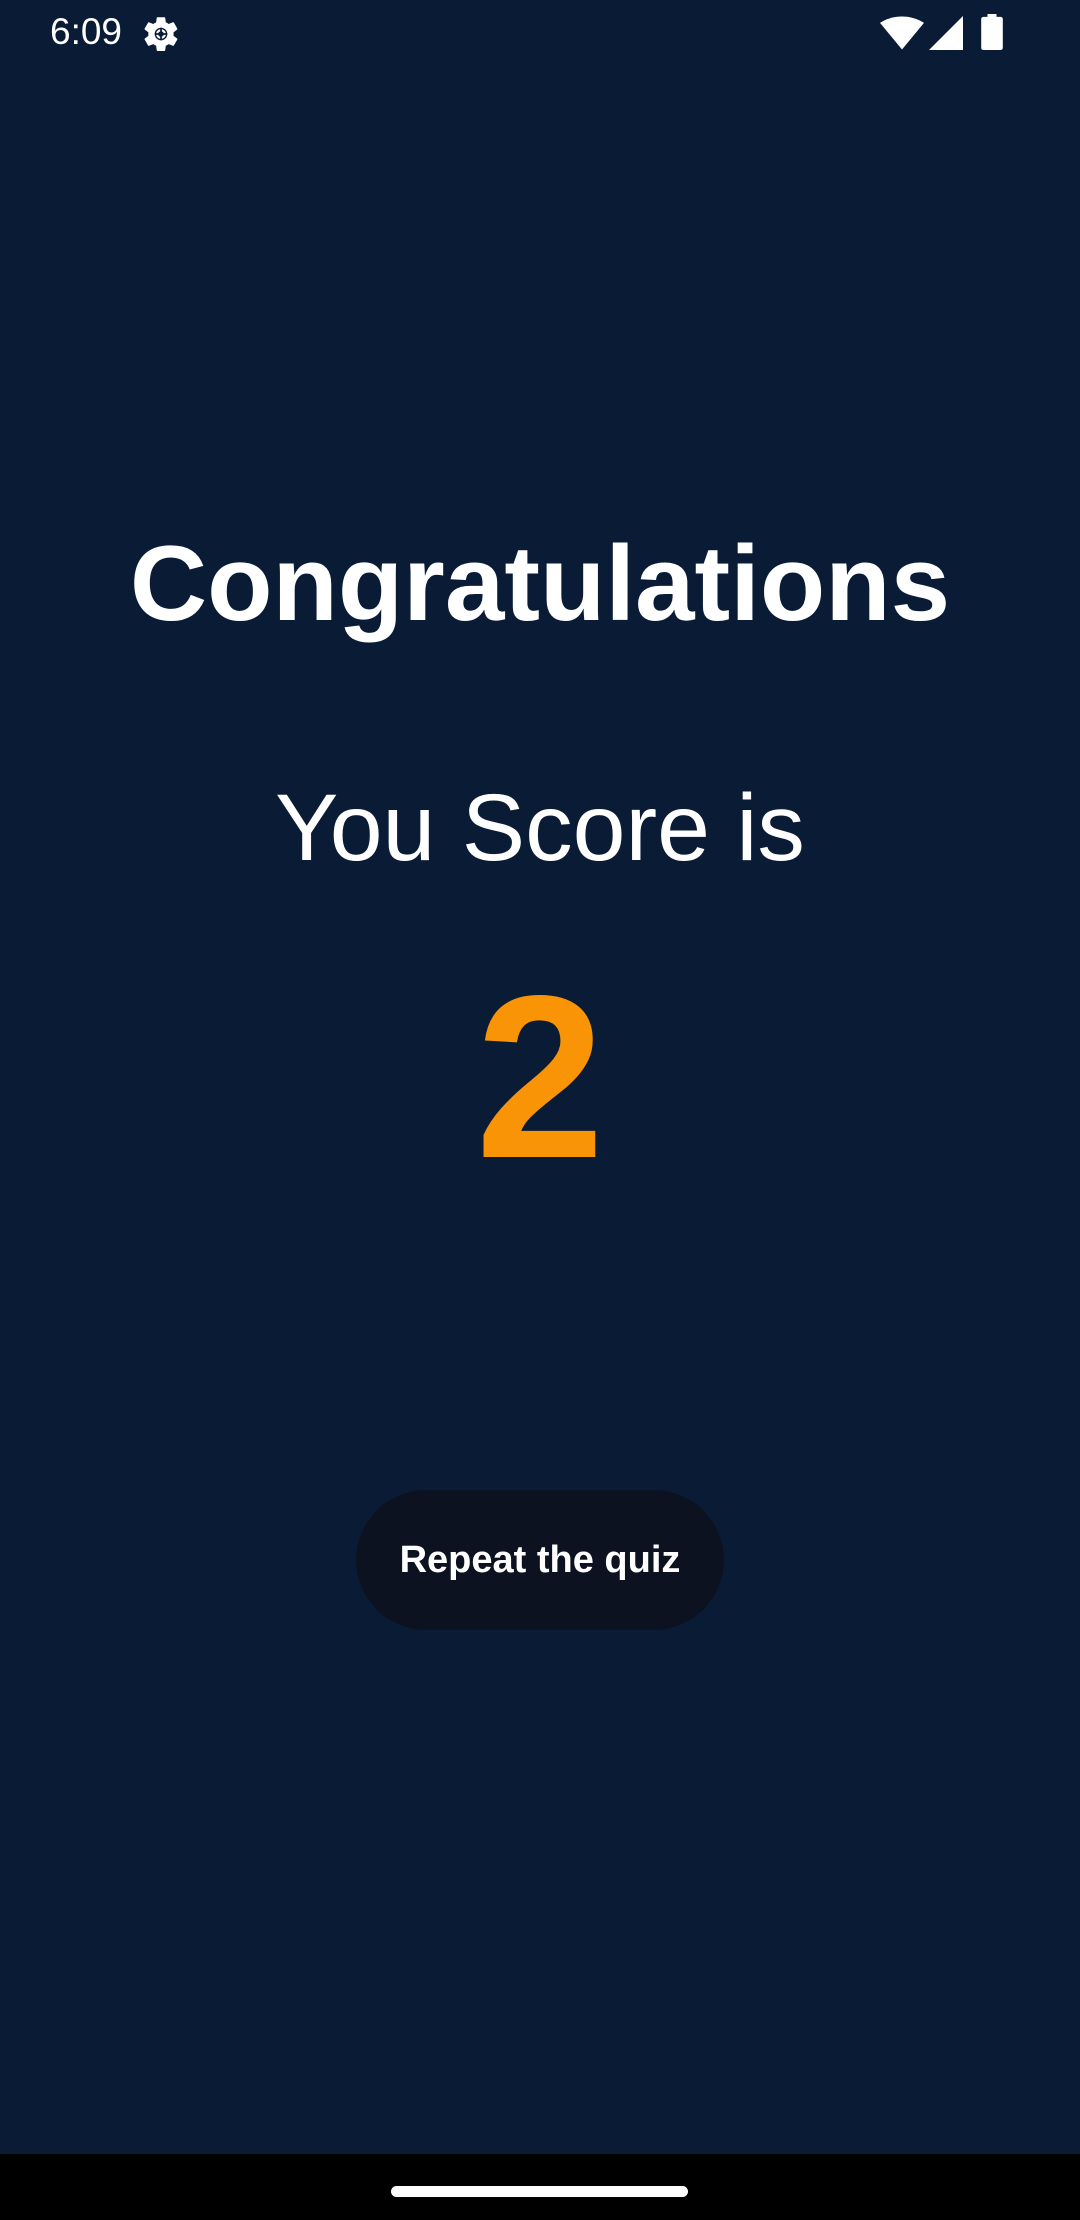 The width and height of the screenshot is (1080, 2220). Describe the element at coordinates (540, 1077) in the screenshot. I see `score-value: 2` at that location.